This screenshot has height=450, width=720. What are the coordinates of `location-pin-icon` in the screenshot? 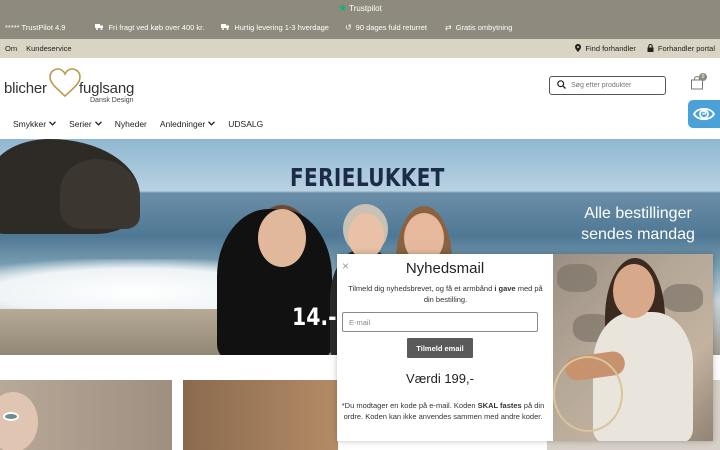 It's located at (578, 48).